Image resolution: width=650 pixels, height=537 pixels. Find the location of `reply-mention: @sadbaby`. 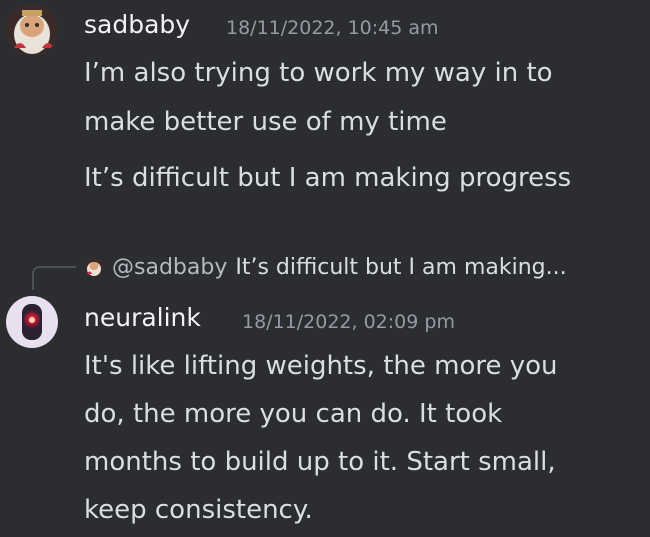

reply-mention: @sadbaby is located at coordinates (169, 267).